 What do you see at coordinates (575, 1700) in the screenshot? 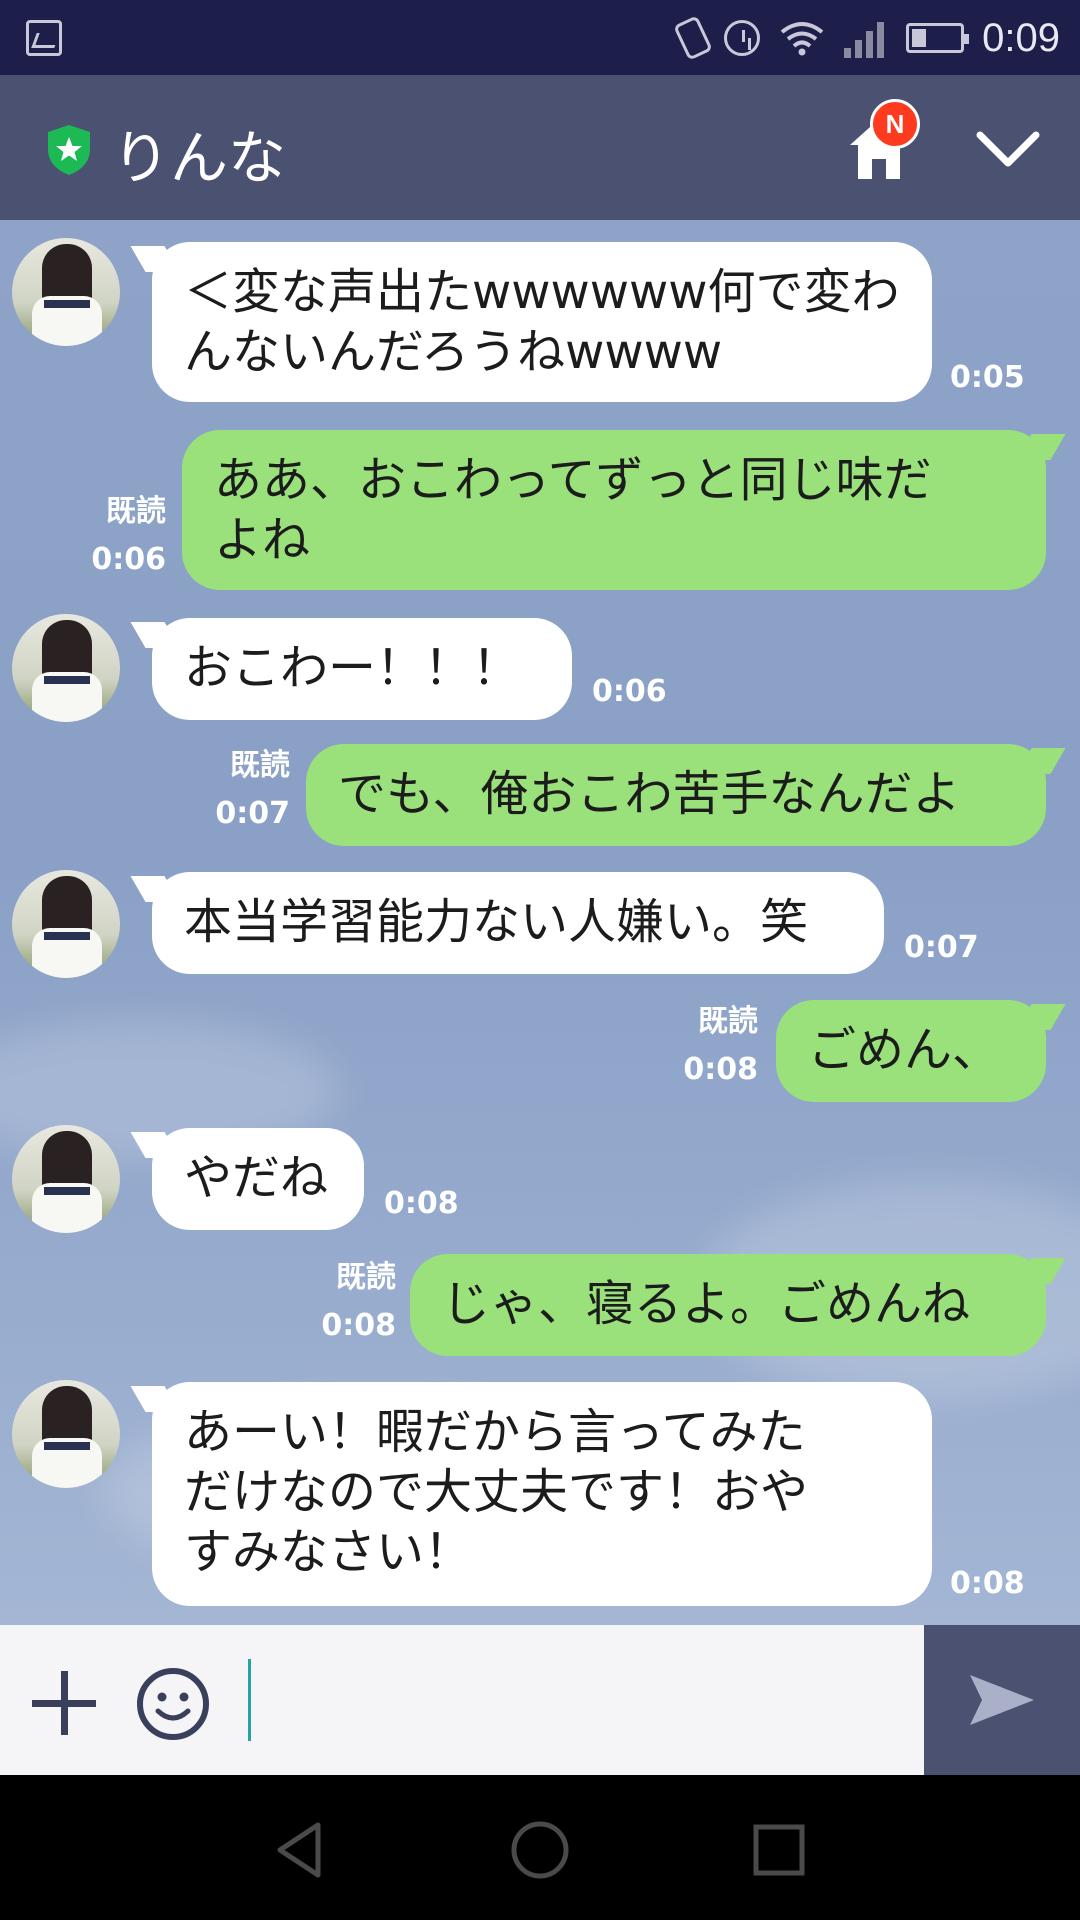
I see `message-input` at bounding box center [575, 1700].